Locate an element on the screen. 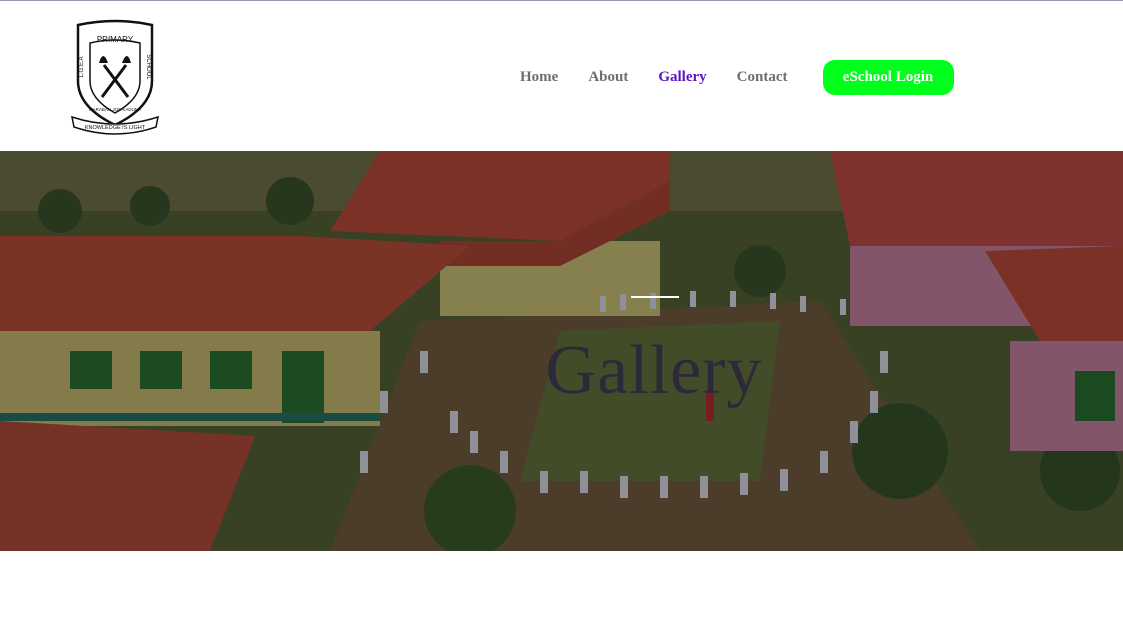 This screenshot has height=631, width=1123. nav-contact-link: Contact is located at coordinates (762, 77).